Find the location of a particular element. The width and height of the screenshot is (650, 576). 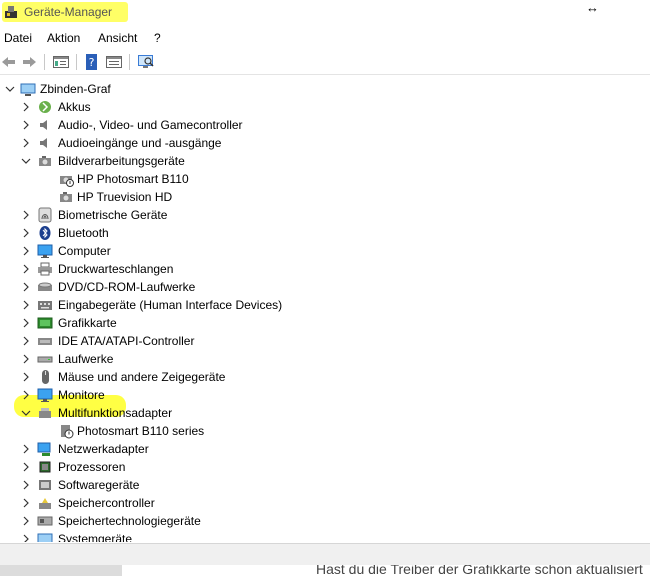

tree-item-label: Prozessoren is located at coordinates (92, 467).